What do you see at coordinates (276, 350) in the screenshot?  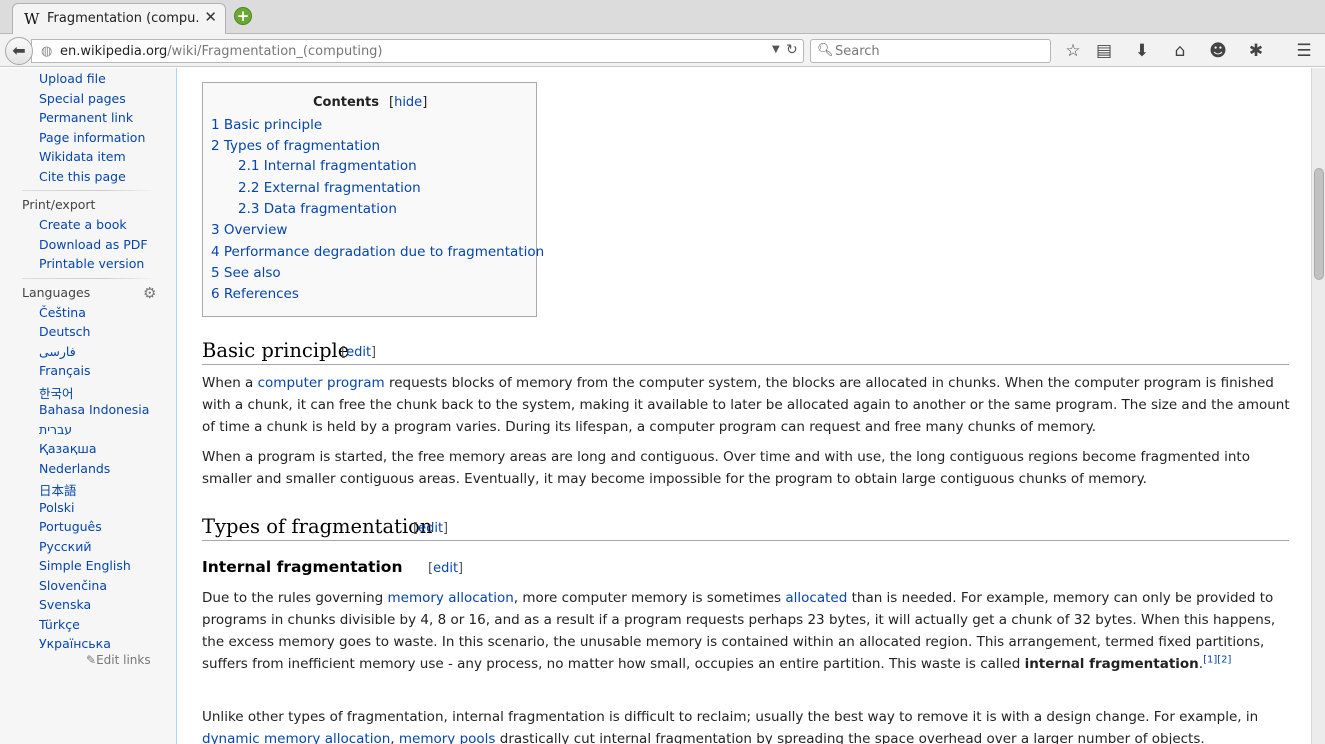 I see `section-heading-basic-principle: Basic principle` at bounding box center [276, 350].